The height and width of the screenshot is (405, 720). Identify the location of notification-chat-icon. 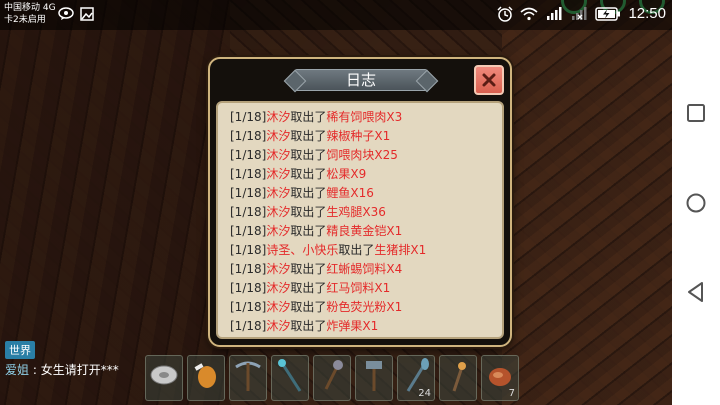
(66, 14).